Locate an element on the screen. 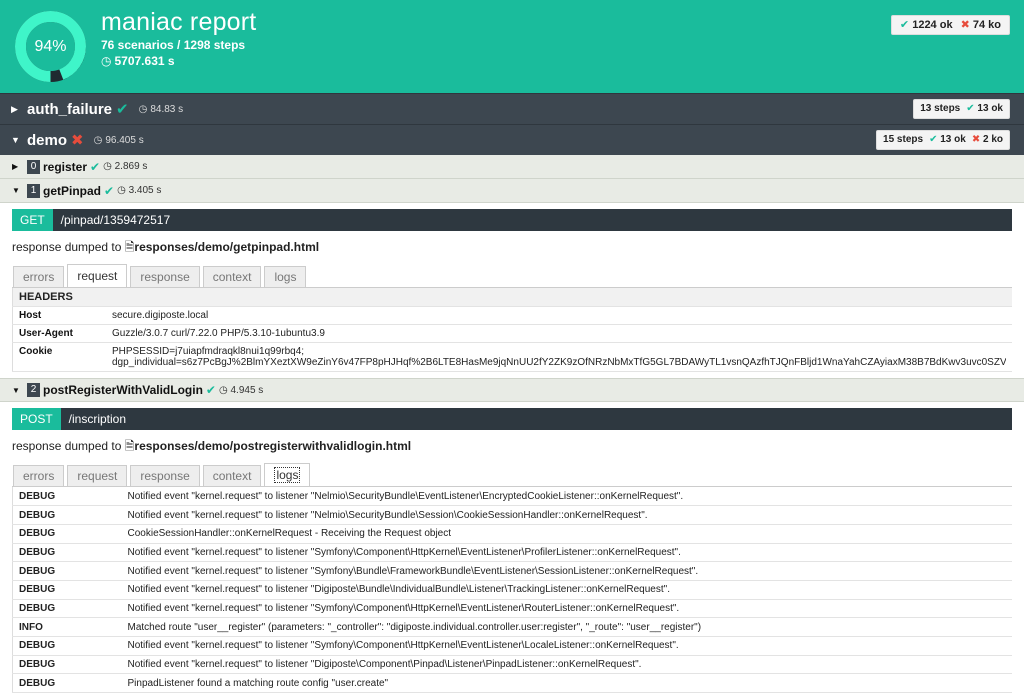 Image resolution: width=1024 pixels, height=699 pixels. step-duration: ◷ 3.405 s is located at coordinates (139, 190).